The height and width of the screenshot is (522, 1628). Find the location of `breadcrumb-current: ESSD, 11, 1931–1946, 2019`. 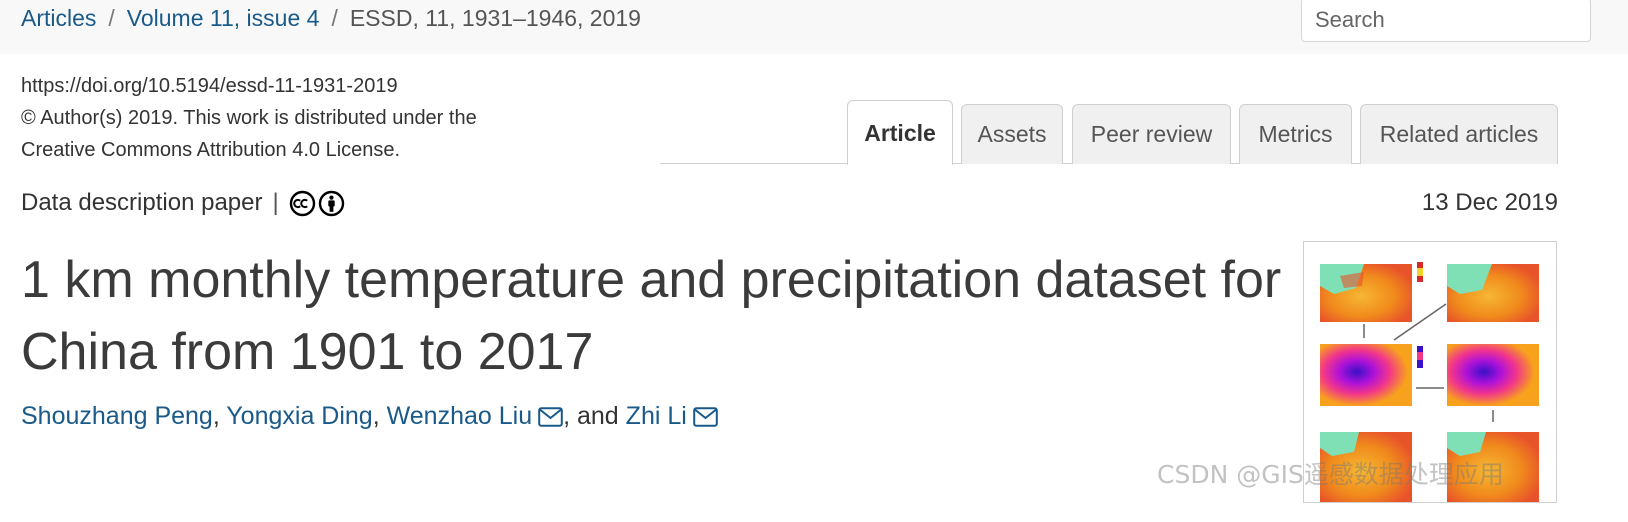

breadcrumb-current: ESSD, 11, 1931–1946, 2019 is located at coordinates (495, 18).